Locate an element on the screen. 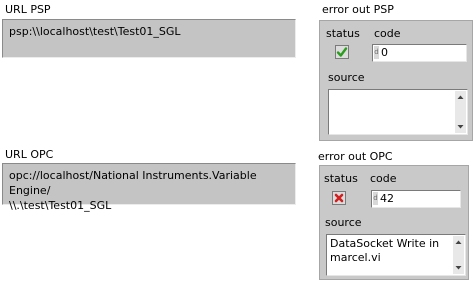 Image resolution: width=476 pixels, height=284 pixels. error-opc-source-label: source is located at coordinates (343, 222).